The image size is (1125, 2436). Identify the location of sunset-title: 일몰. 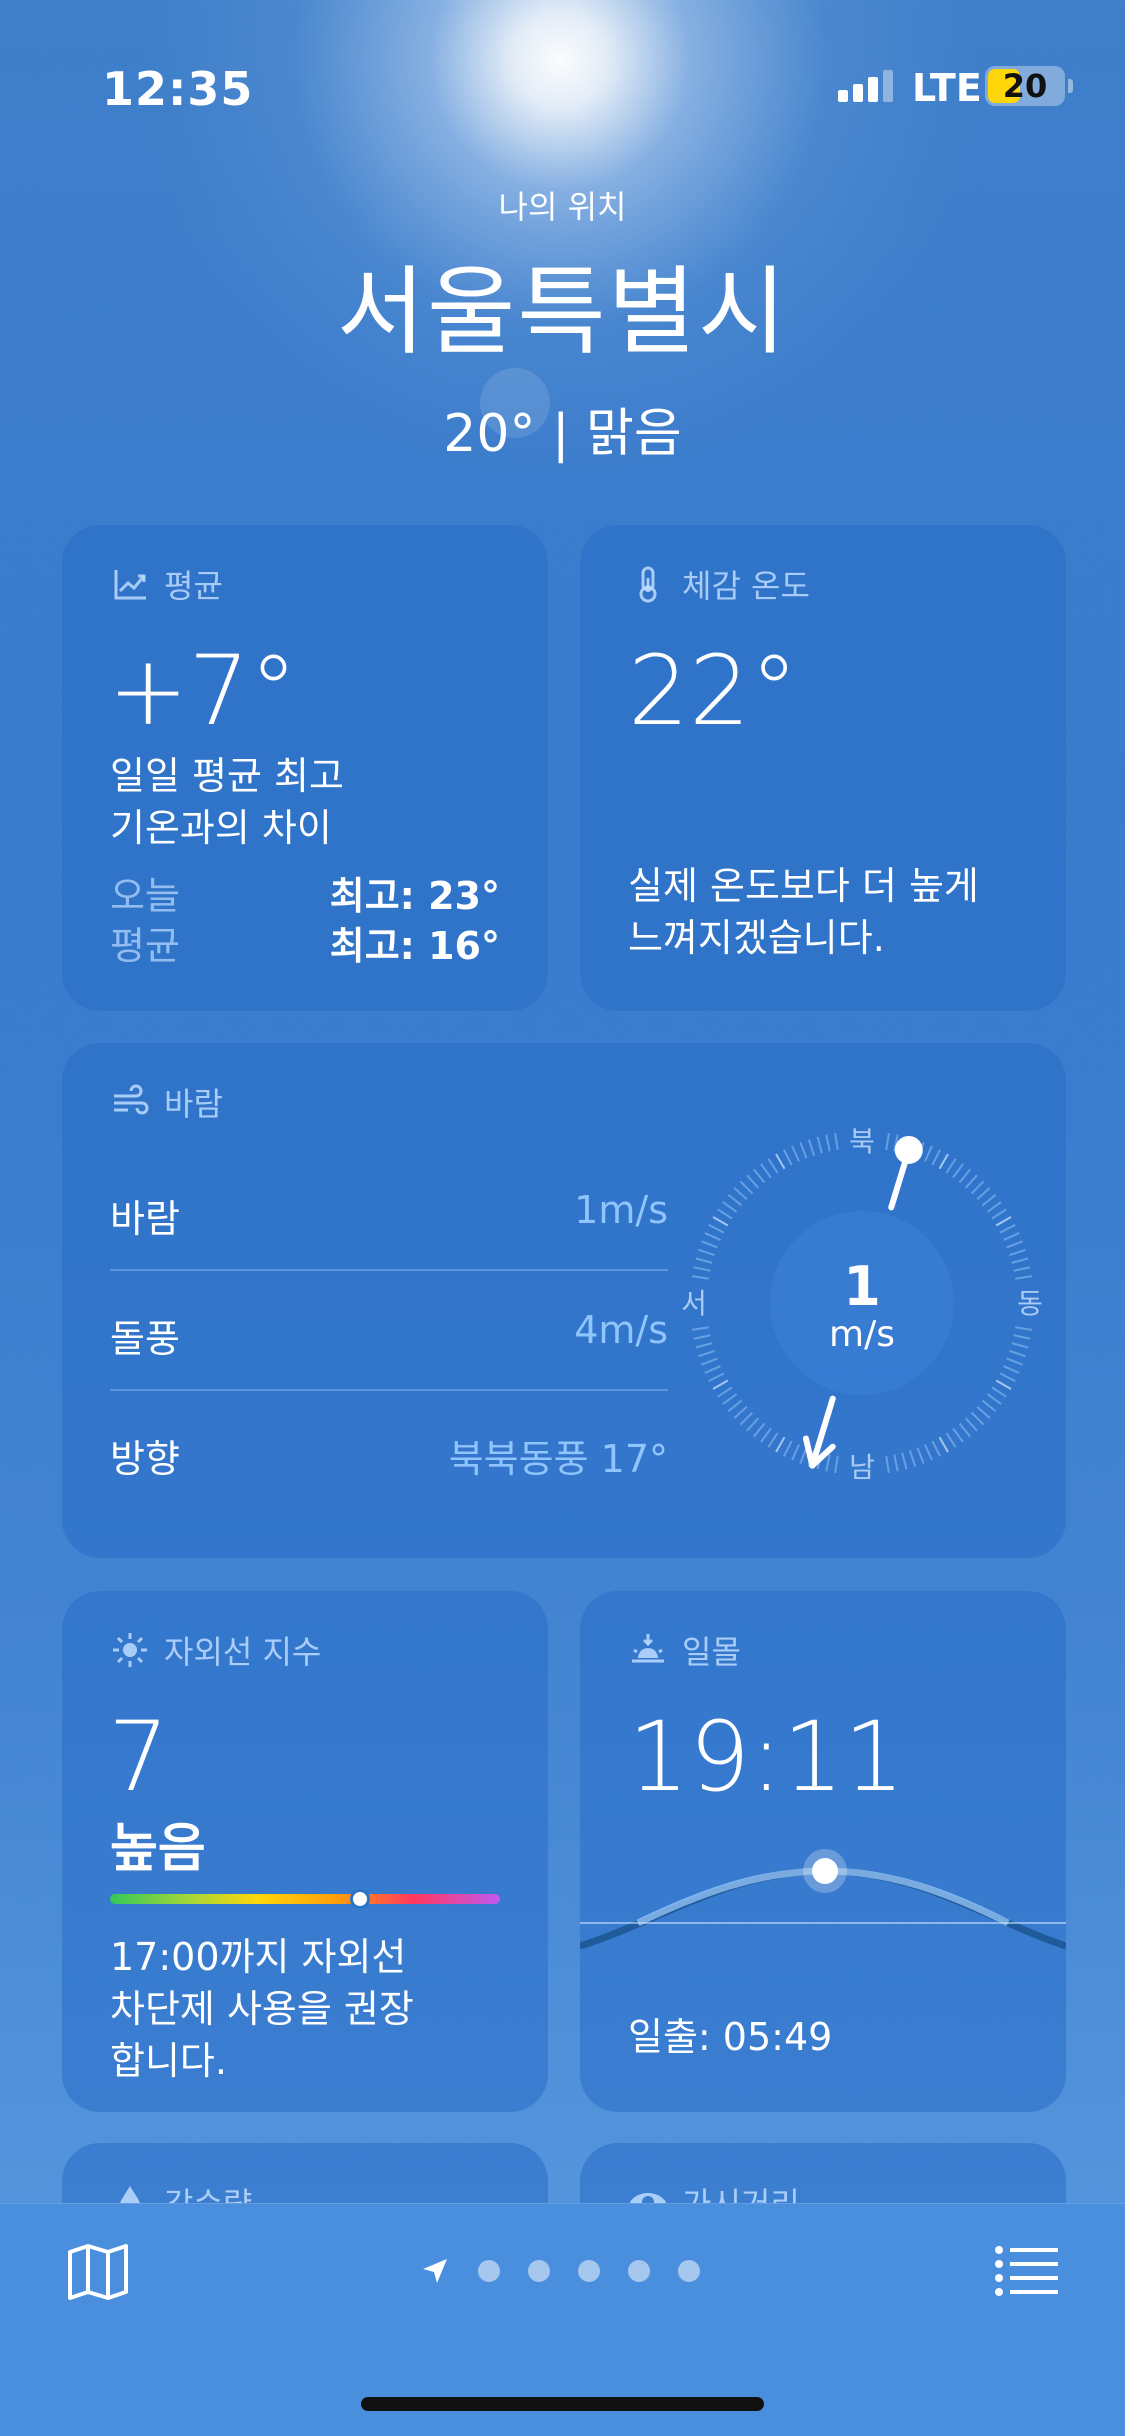
(711, 1652).